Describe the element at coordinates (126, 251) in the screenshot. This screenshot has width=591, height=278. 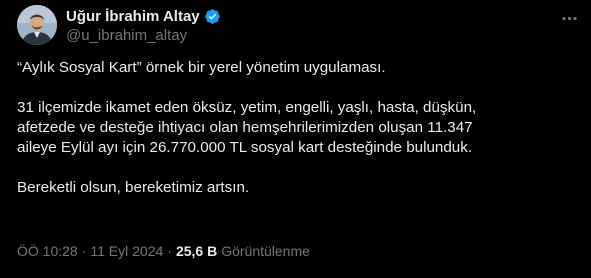
I see `tweet-date: 11 Eyl 2024` at that location.